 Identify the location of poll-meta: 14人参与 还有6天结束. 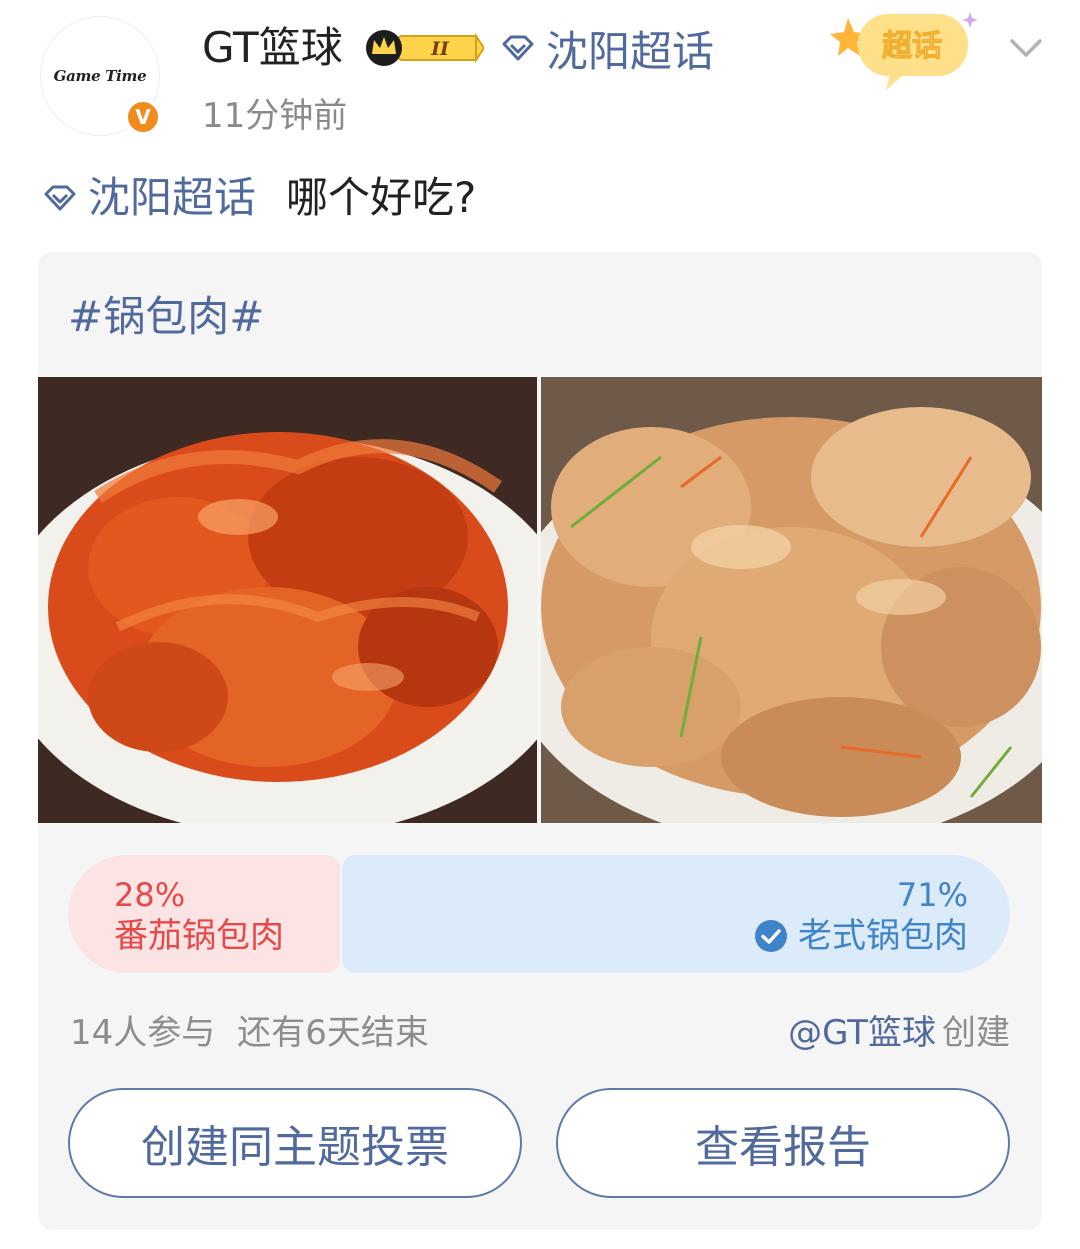
(249, 1033).